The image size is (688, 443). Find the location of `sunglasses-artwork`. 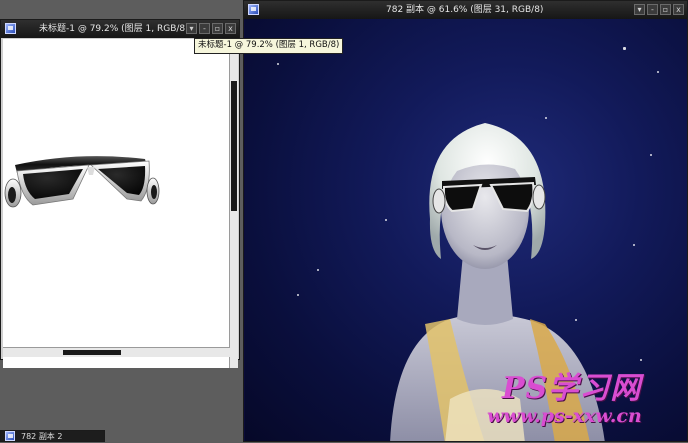

sunglasses-artwork is located at coordinates (82, 182).